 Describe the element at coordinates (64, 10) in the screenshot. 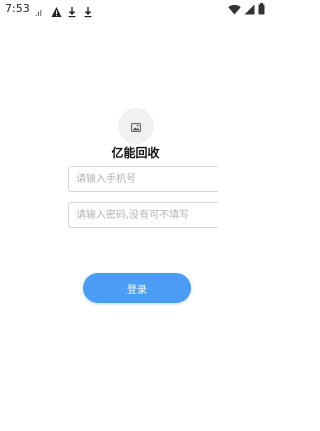

I see `status-notification-icons: .ıl` at that location.